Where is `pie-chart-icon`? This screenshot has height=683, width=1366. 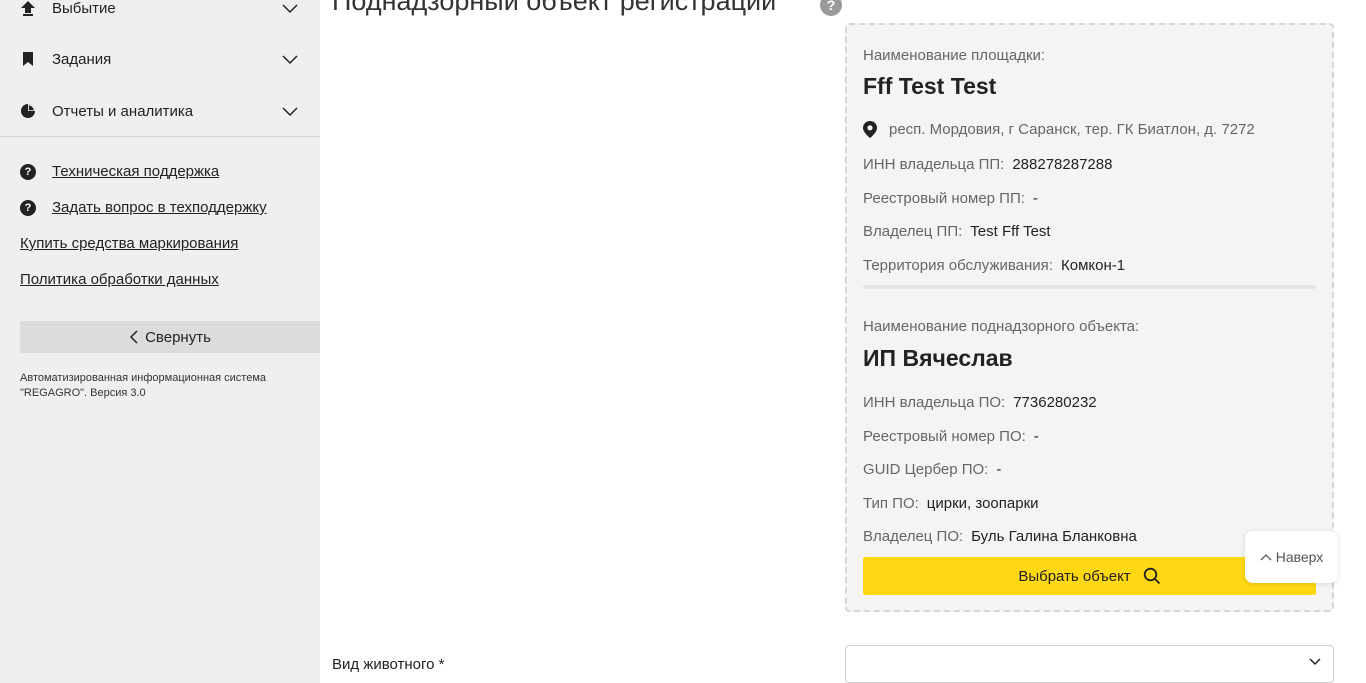 pie-chart-icon is located at coordinates (28, 111).